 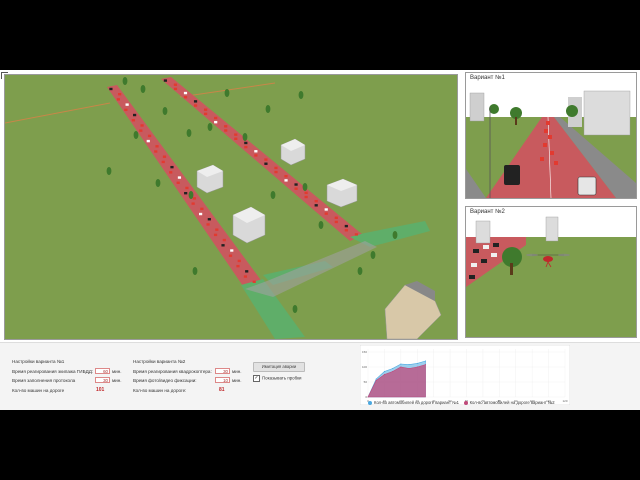 I want to click on photo-time-input: 10, so click(x=222, y=380).